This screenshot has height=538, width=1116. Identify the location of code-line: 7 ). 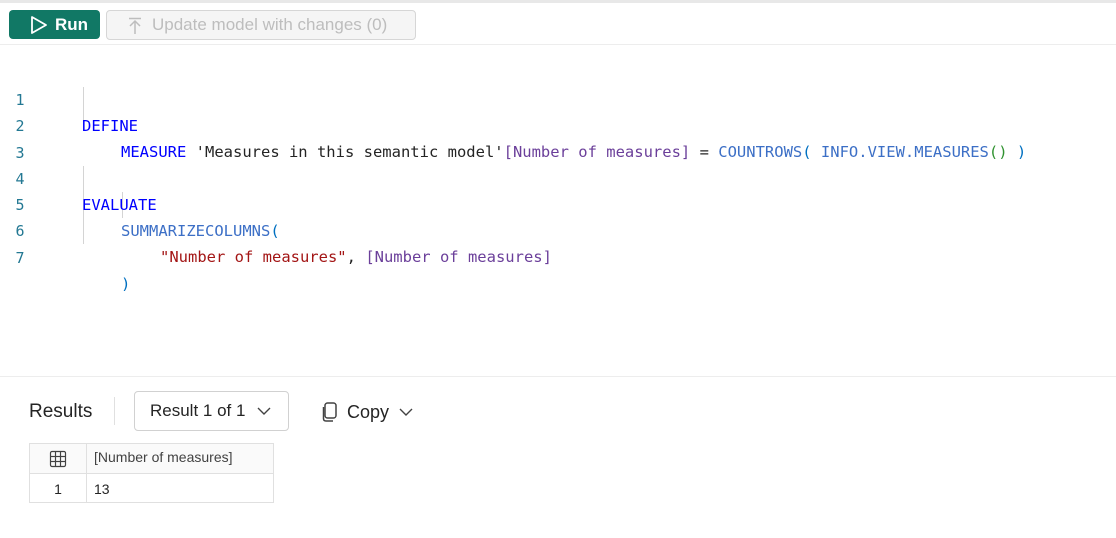
(558, 256).